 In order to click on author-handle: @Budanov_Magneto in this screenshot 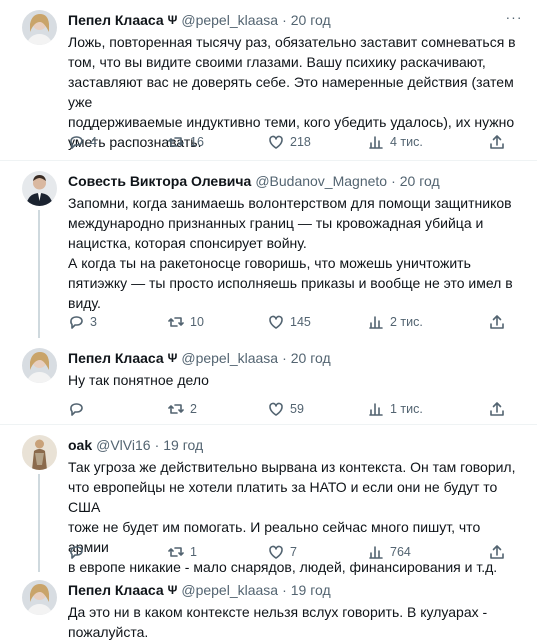, I will do `click(321, 181)`.